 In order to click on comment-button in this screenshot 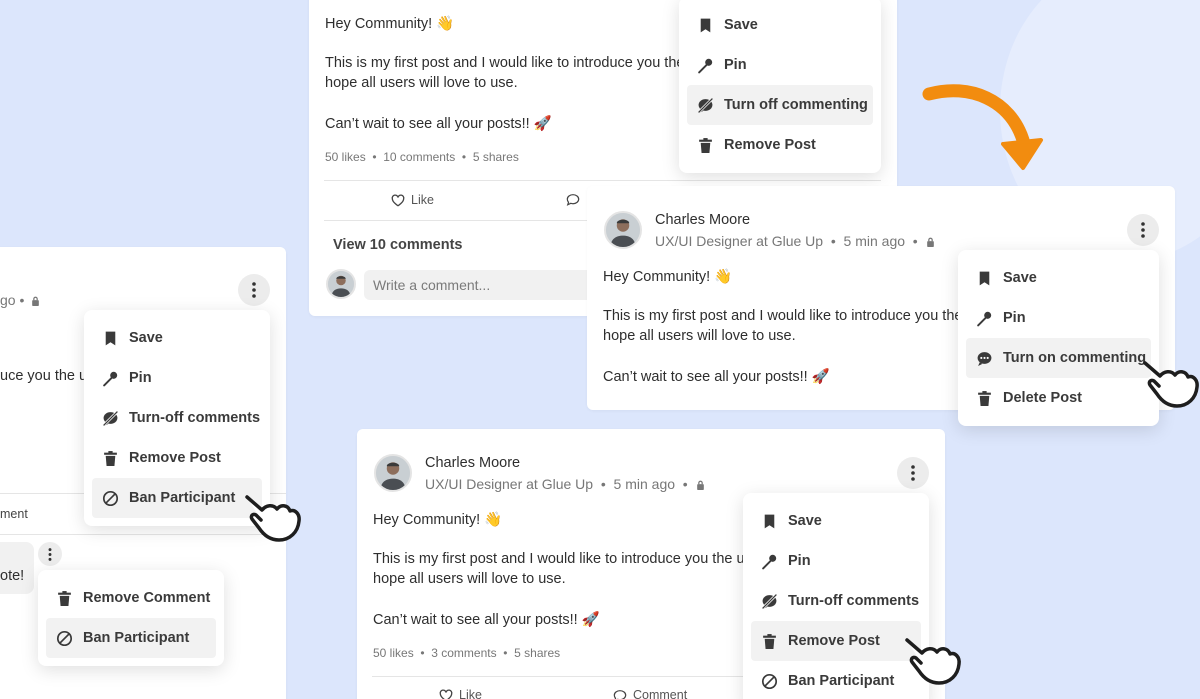, I will do `click(576, 199)`.